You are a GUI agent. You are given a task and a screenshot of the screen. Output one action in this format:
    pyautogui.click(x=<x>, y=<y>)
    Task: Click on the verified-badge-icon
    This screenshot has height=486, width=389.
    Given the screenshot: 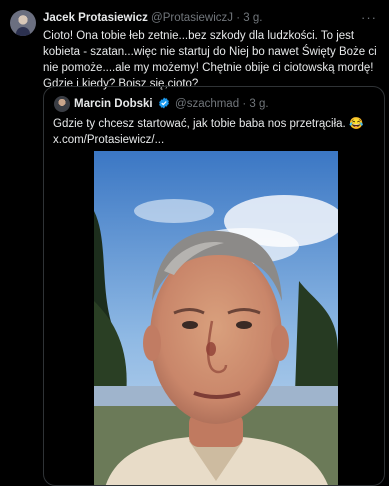 What is the action you would take?
    pyautogui.click(x=163, y=103)
    